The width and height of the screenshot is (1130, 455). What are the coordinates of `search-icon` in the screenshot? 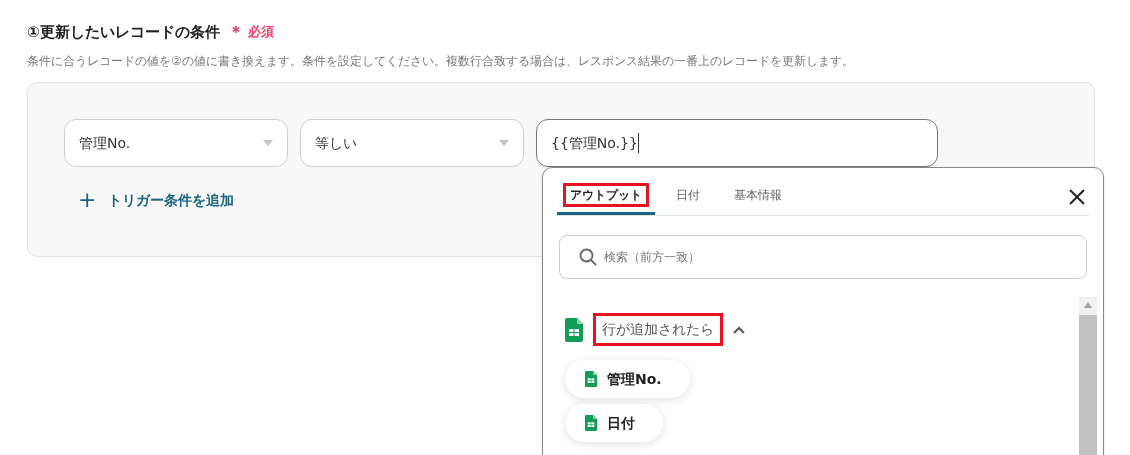 It's located at (588, 257).